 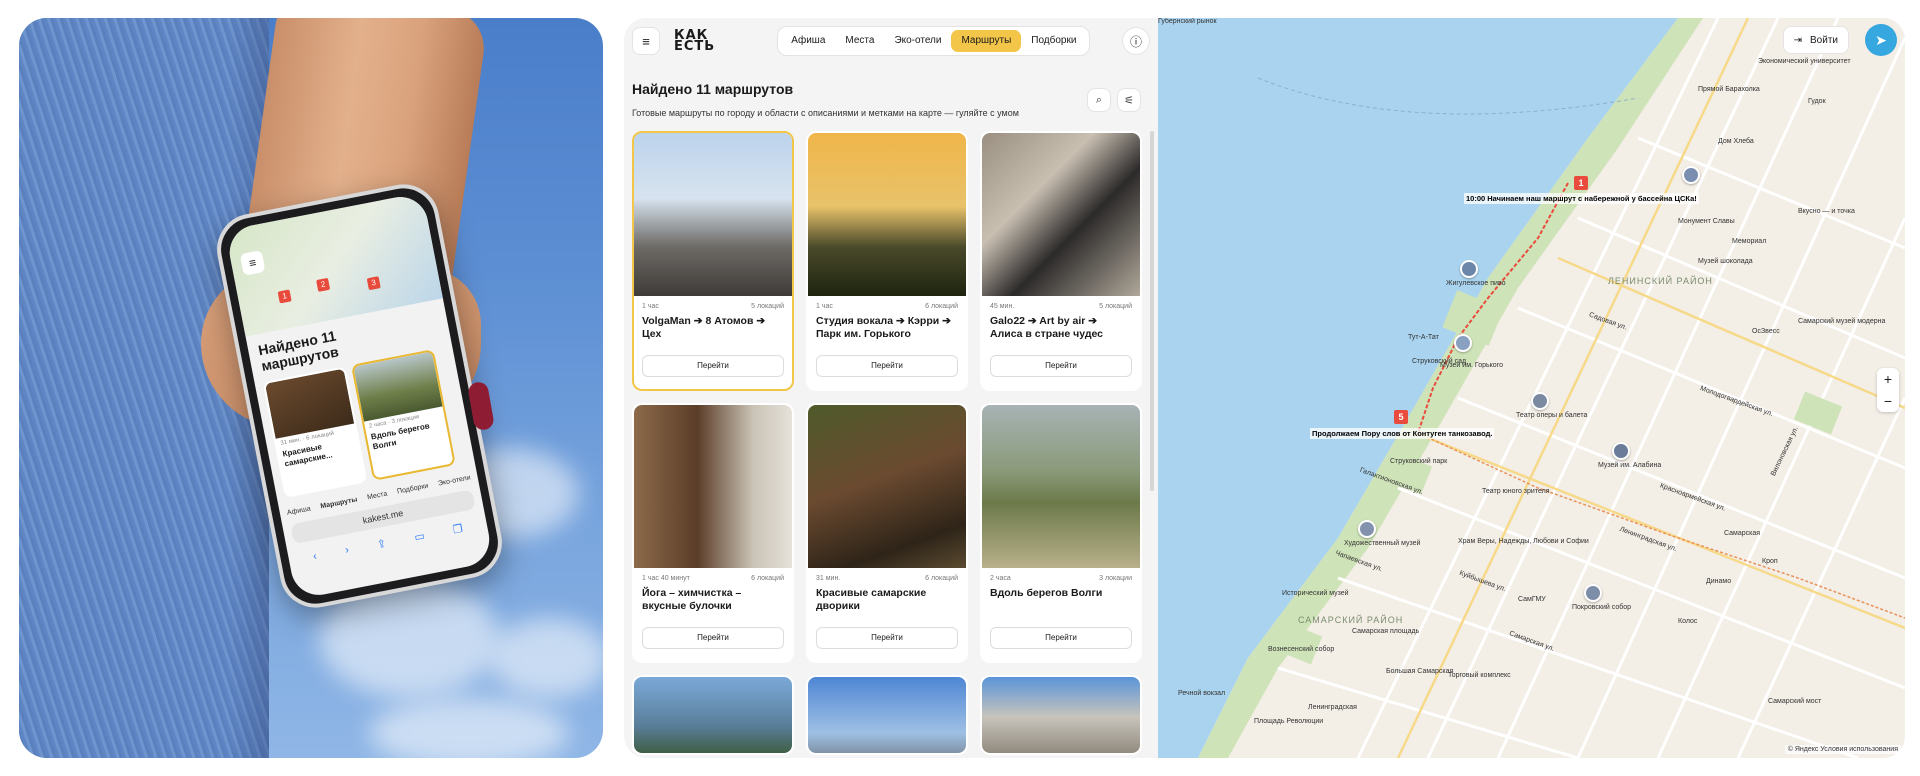 I want to click on map-place-label: Колос, so click(x=1688, y=621).